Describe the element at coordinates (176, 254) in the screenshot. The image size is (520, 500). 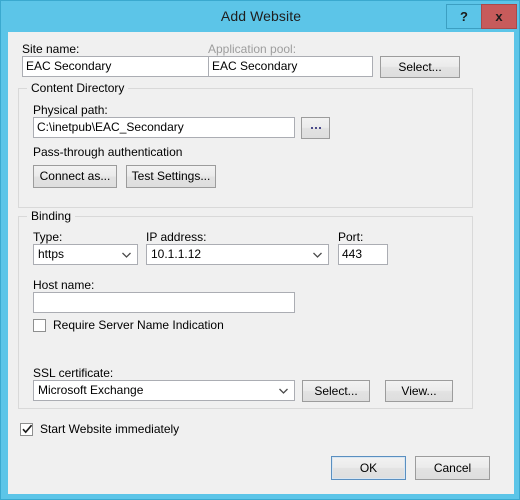
I see `binding-ip-value: 10.1.1.12` at that location.